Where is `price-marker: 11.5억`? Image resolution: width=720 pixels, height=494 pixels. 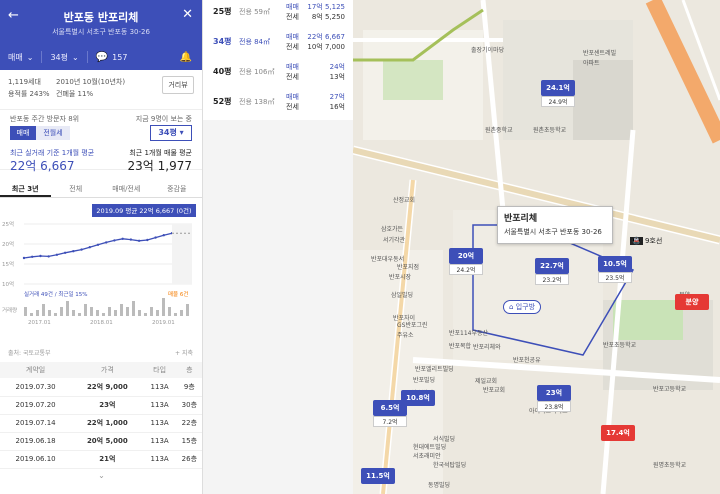
price-marker: 11.5억 is located at coordinates (378, 476).